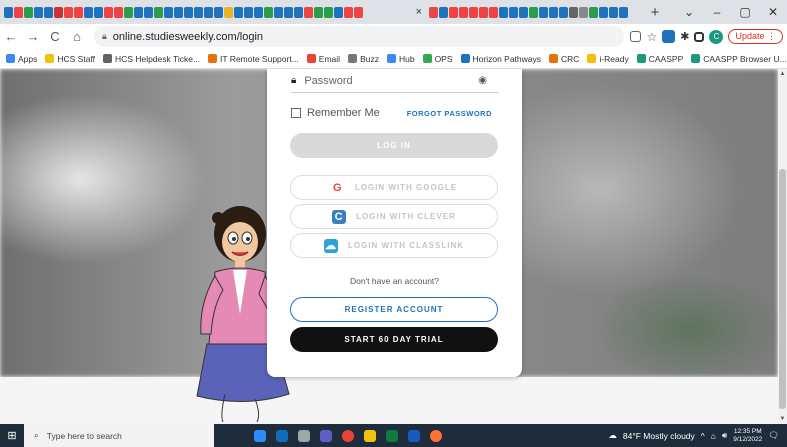  Describe the element at coordinates (436, 435) in the screenshot. I see `firefox-app-icon` at that location.